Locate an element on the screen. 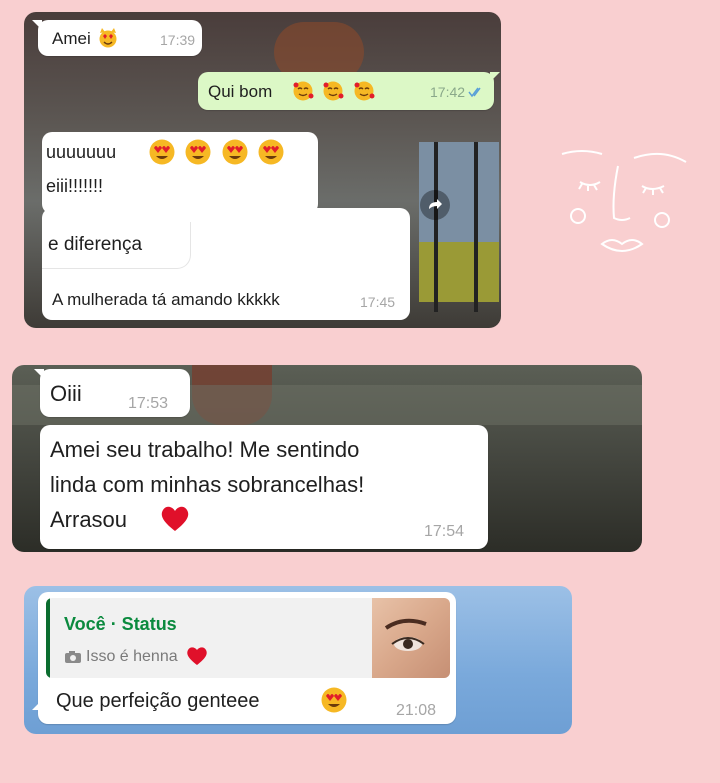  message-time: 17:54 is located at coordinates (444, 531).